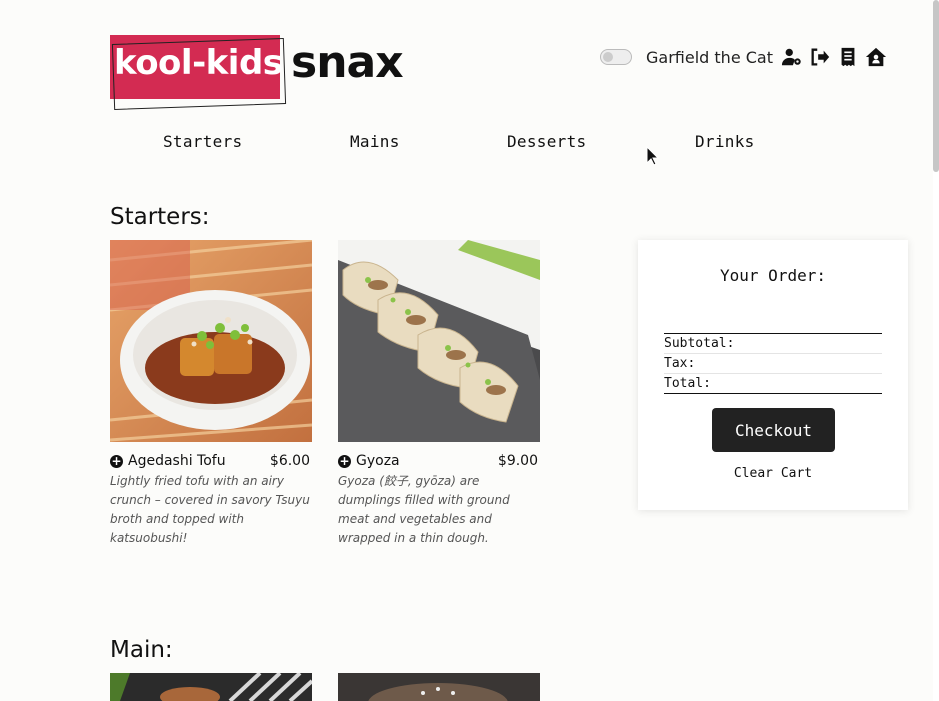  What do you see at coordinates (709, 57) in the screenshot?
I see `username: Garfield the Cat` at bounding box center [709, 57].